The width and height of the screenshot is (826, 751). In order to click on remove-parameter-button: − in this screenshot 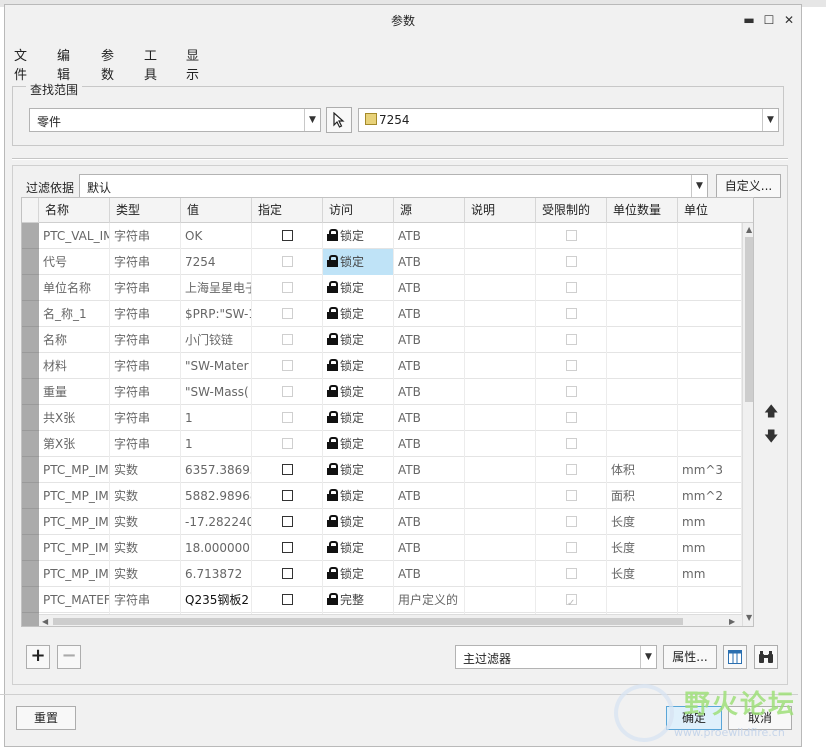, I will do `click(69, 657)`.